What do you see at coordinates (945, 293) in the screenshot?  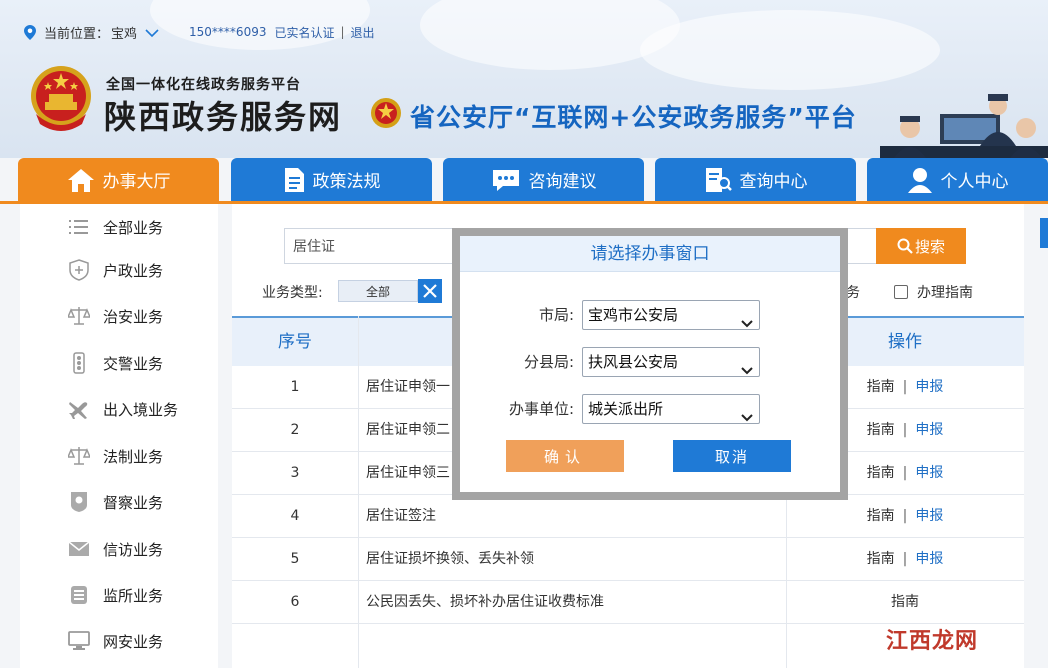 I see `guide-checkbox-label: 办理指南` at bounding box center [945, 293].